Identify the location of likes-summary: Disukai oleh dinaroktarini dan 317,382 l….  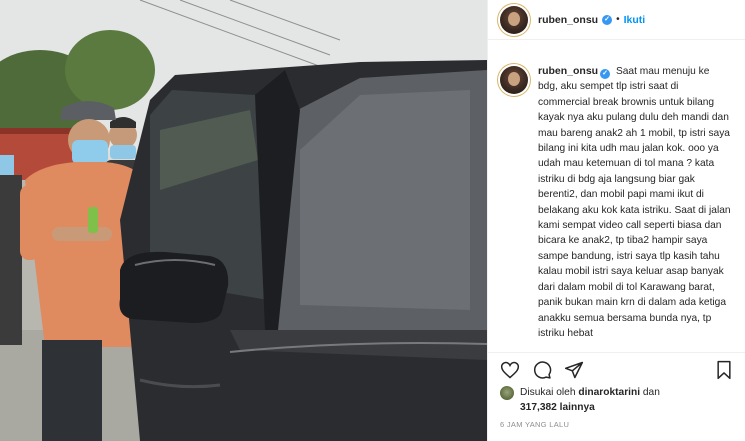
(620, 400).